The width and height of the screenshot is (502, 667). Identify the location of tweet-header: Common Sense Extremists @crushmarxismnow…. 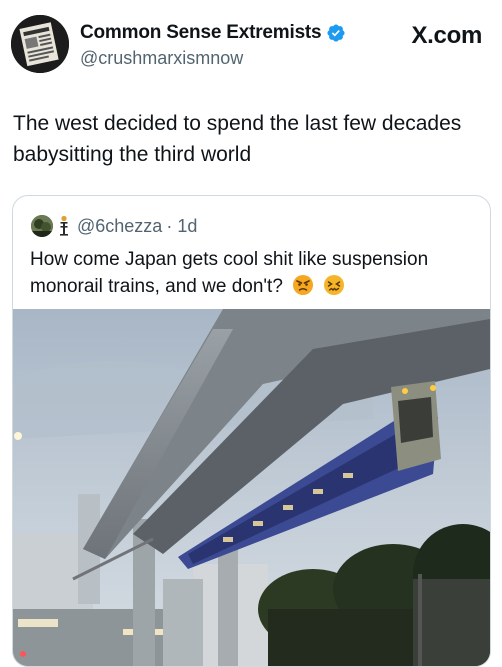
(251, 45).